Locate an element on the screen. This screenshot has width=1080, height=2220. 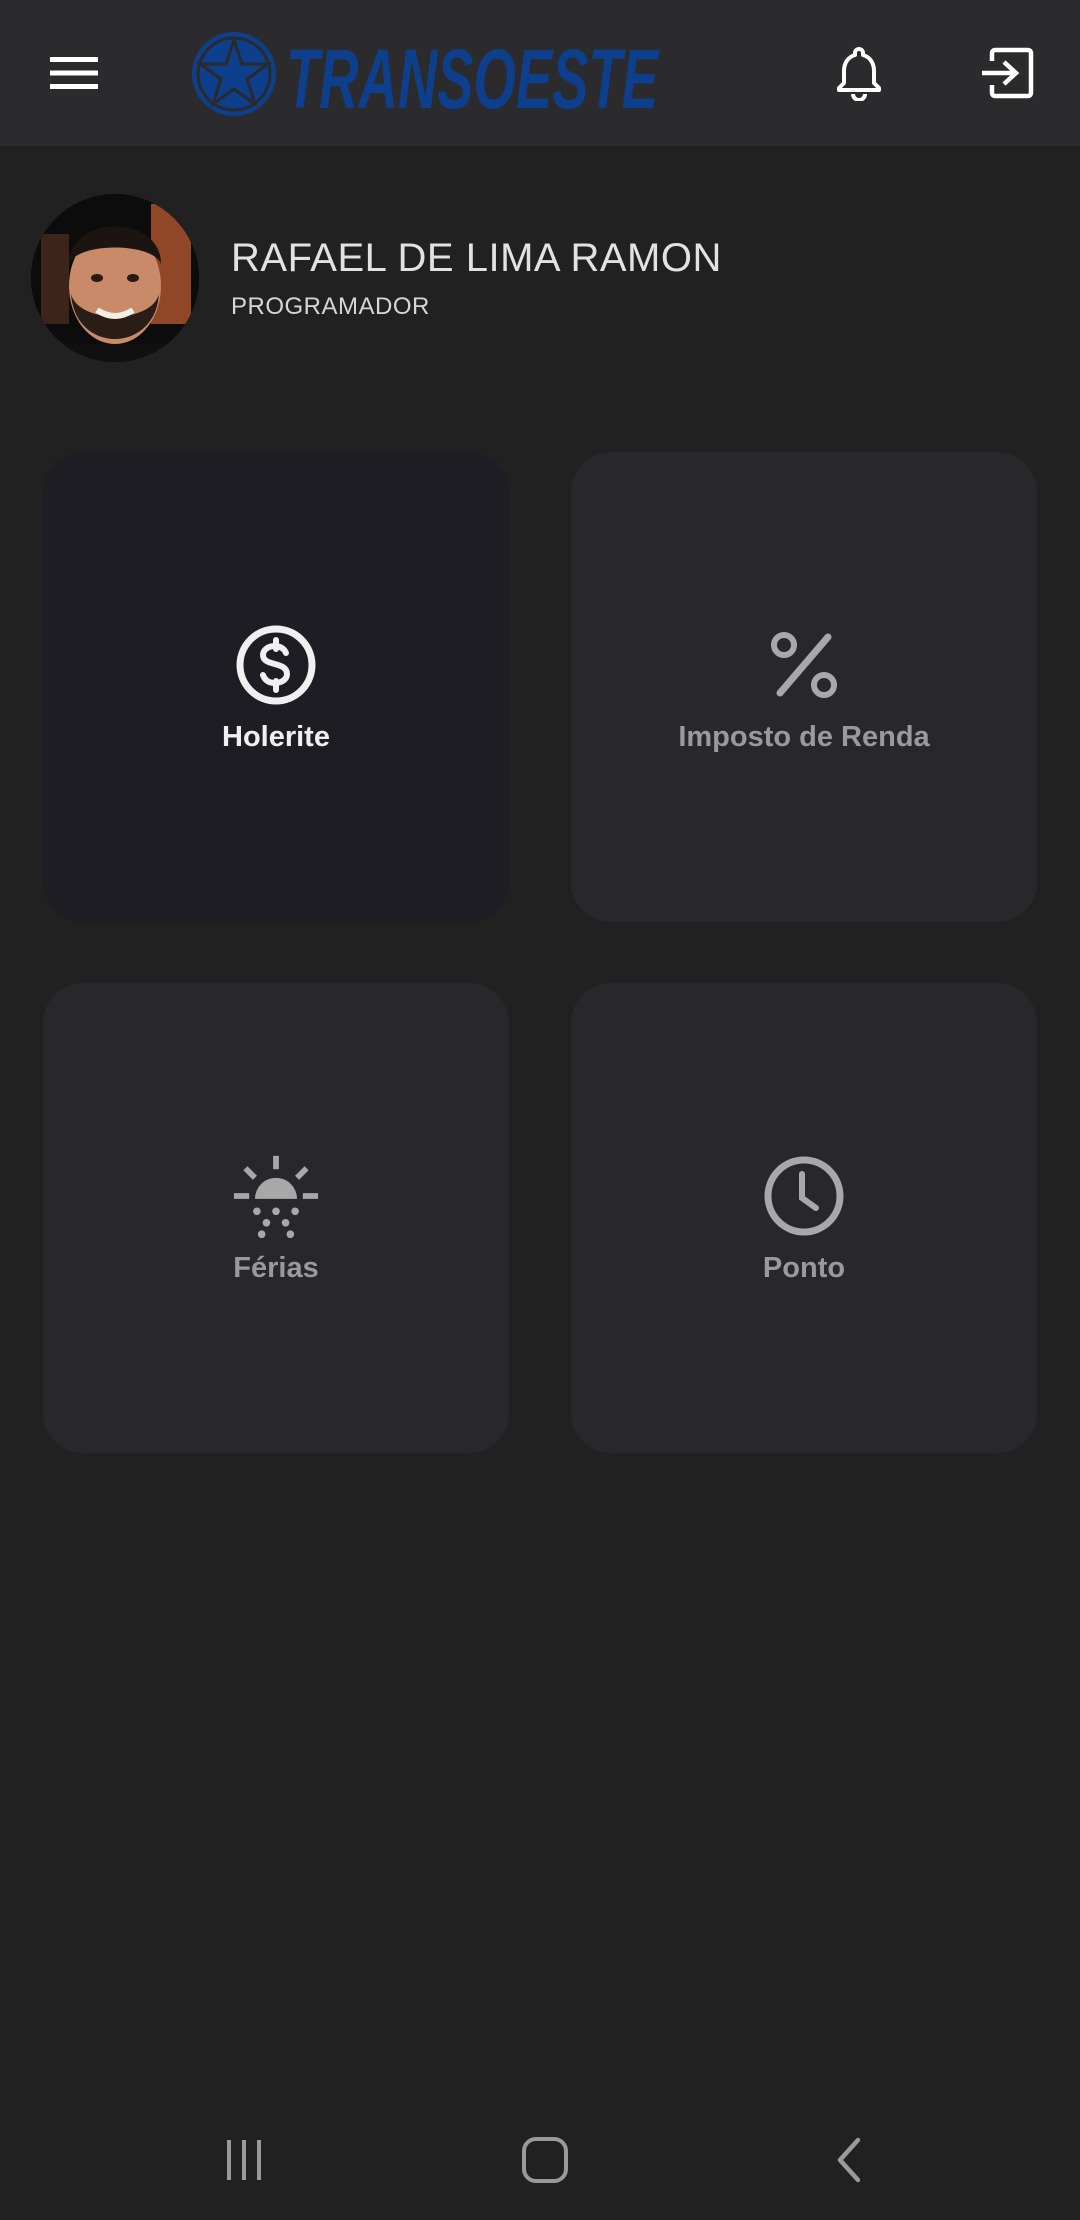
home-button is located at coordinates (545, 2160).